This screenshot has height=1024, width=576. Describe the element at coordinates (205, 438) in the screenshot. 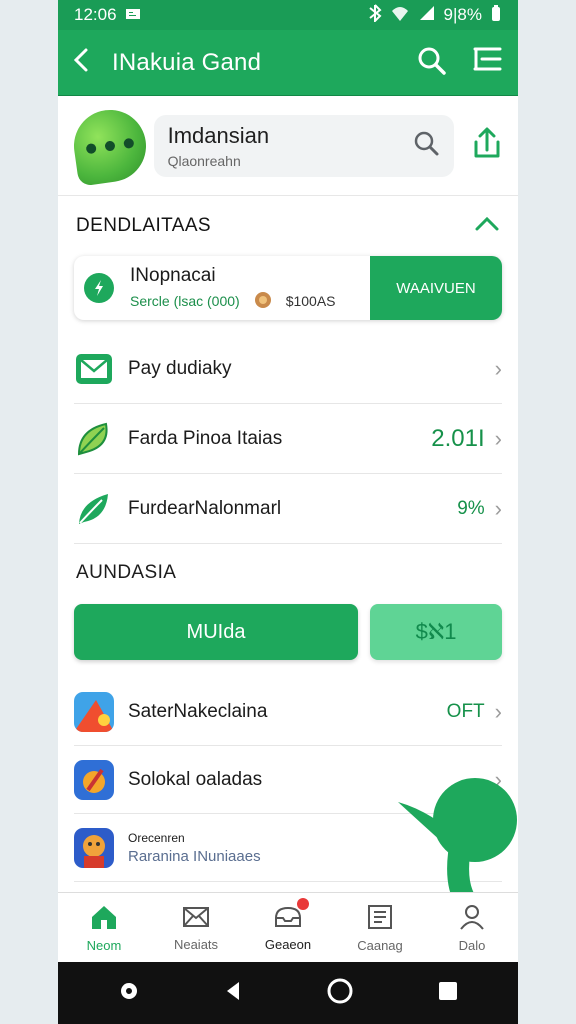

I see `list-item-label: Farda Pinoa Itaias` at that location.